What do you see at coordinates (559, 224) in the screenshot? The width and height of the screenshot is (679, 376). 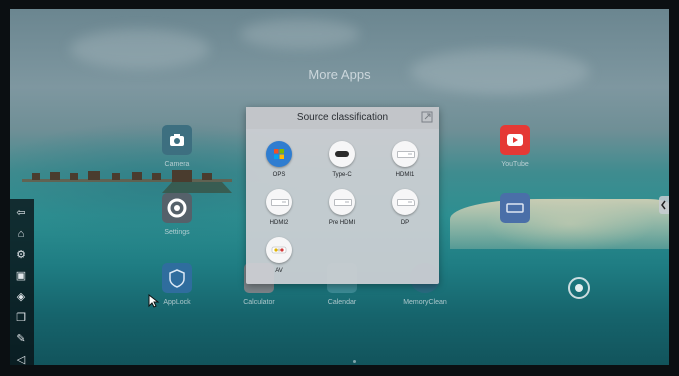 I see `island-image` at bounding box center [559, 224].